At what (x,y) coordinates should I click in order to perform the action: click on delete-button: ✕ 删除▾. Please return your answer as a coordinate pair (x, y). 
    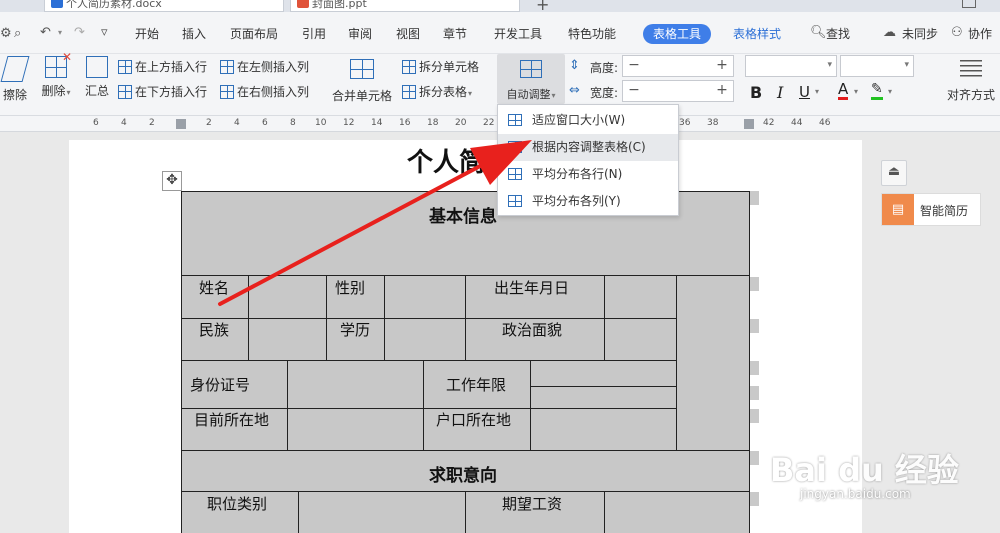
    Looking at the image, I should click on (56, 74).